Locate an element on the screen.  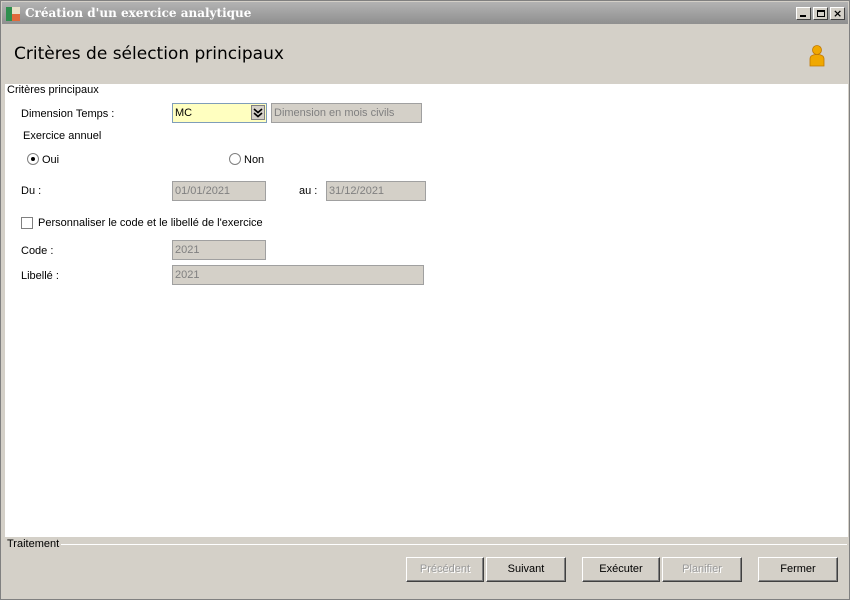
radio-selected-dot is located at coordinates (33, 159).